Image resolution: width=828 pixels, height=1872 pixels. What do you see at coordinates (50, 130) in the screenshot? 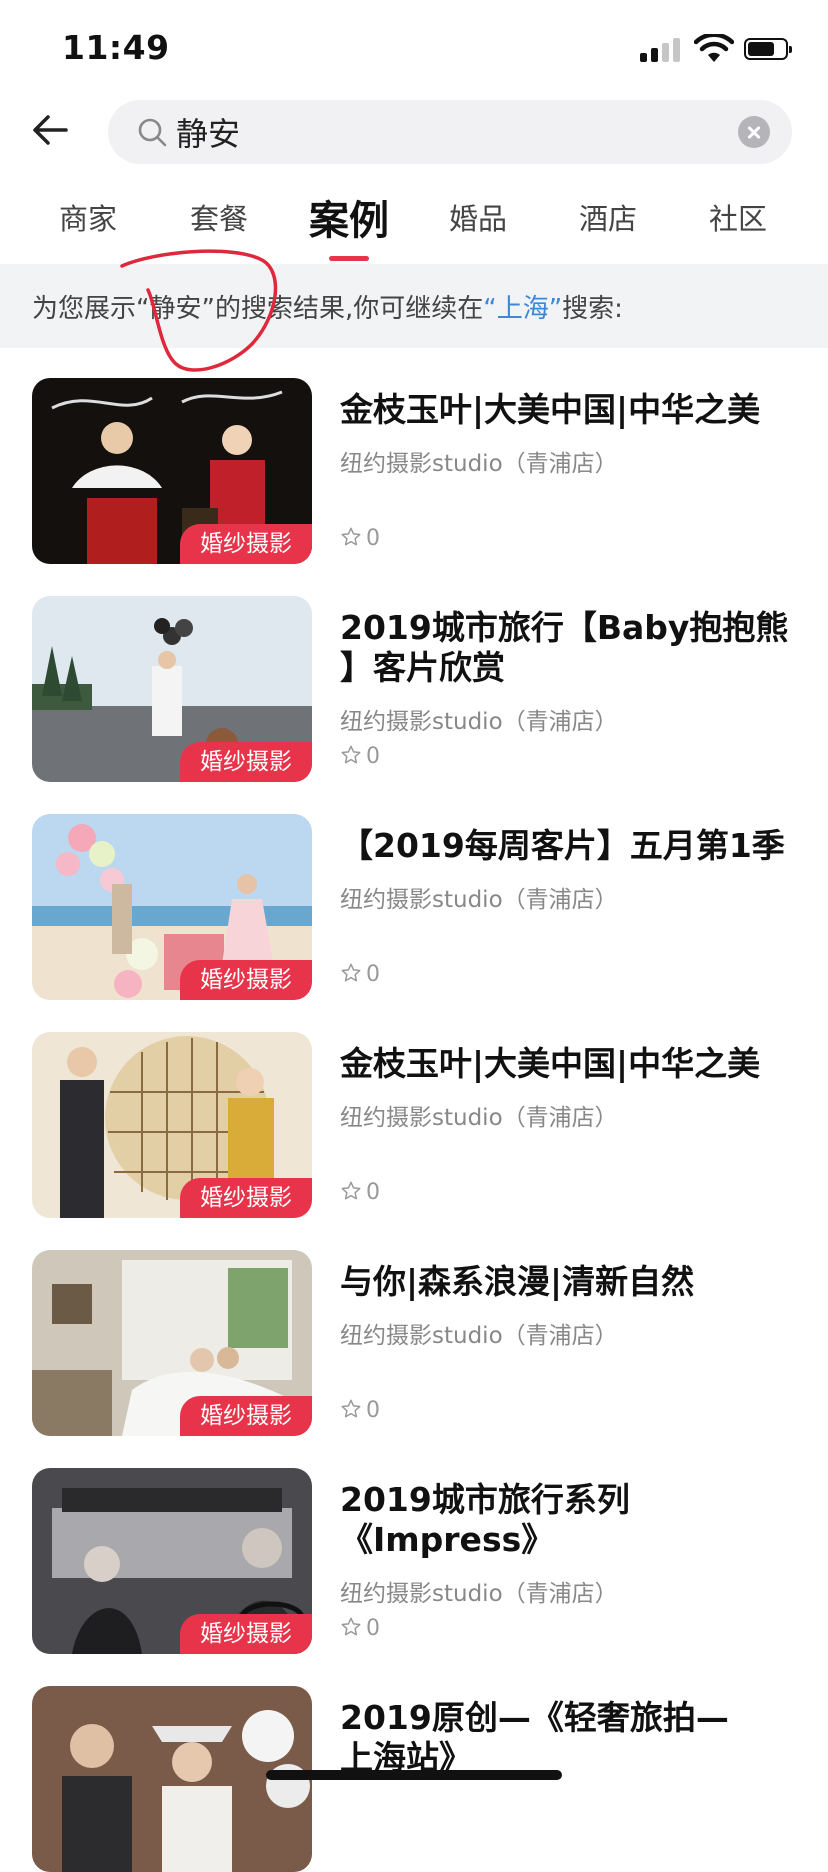
I see `back-arrow-icon` at bounding box center [50, 130].